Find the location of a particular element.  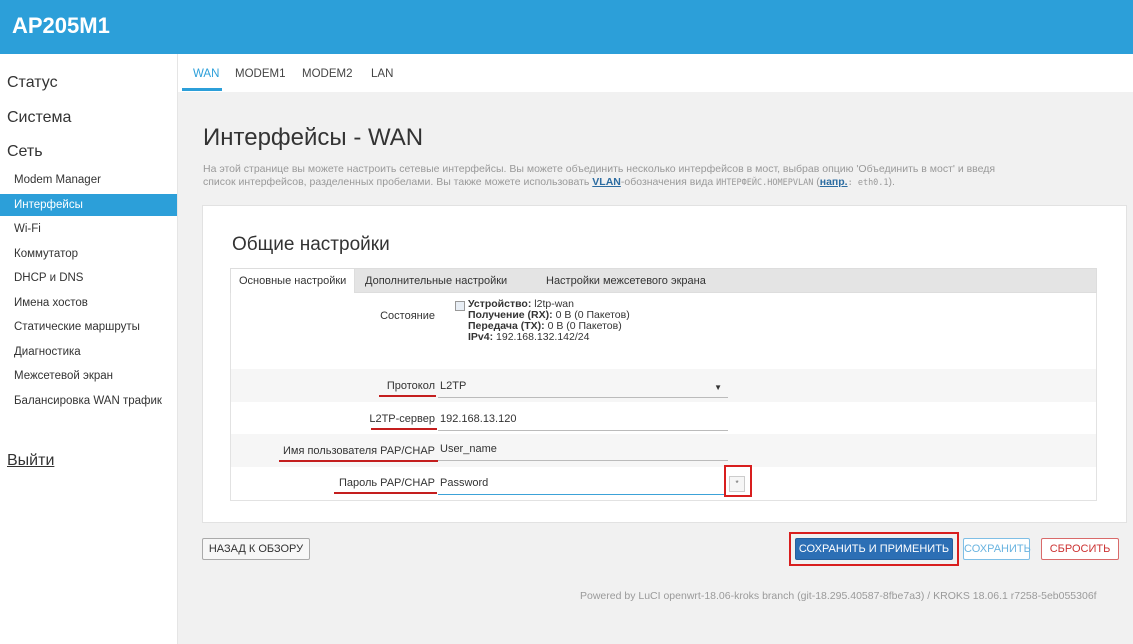

sidebar-system: Система is located at coordinates (39, 118).